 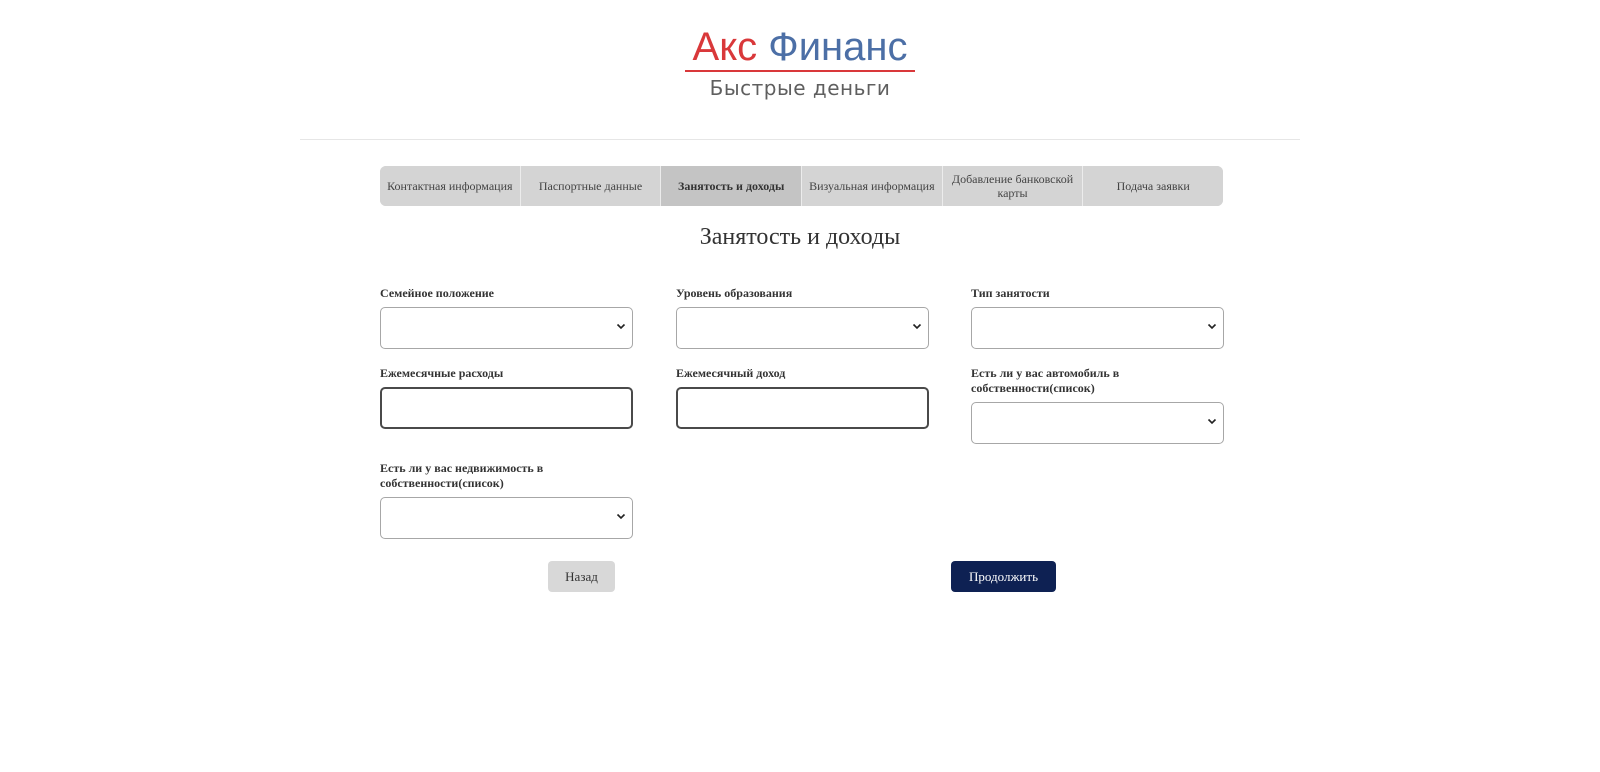 What do you see at coordinates (506, 408) in the screenshot?
I see `monthly-expenses-input` at bounding box center [506, 408].